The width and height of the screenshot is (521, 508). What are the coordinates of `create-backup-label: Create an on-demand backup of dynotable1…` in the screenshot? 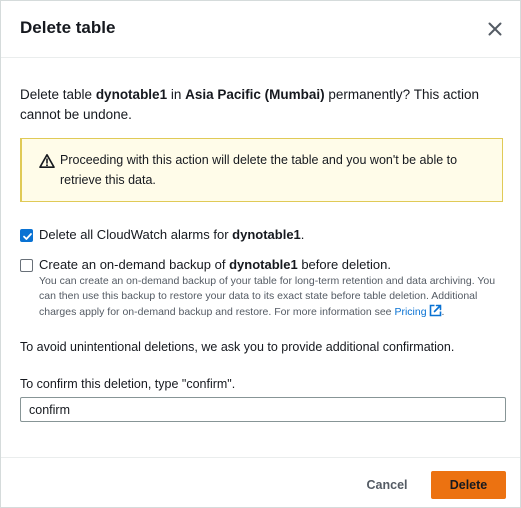 It's located at (215, 265).